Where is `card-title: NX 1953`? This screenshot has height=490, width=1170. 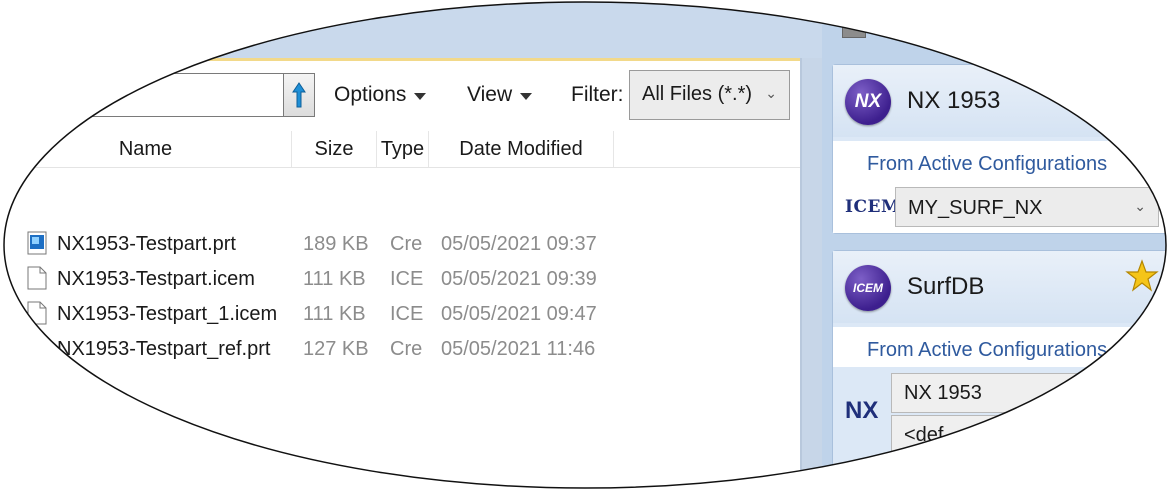
card-title: NX 1953 is located at coordinates (954, 100).